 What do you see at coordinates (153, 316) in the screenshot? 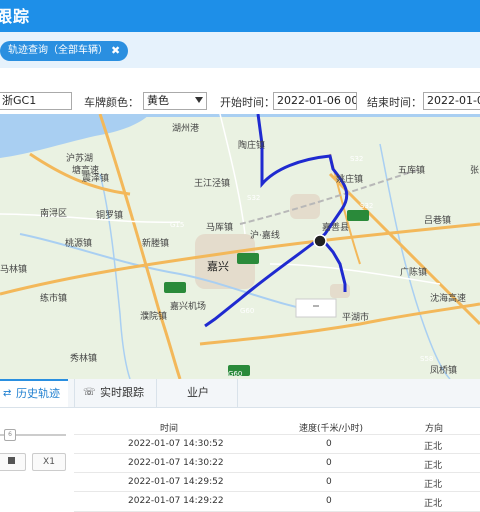
I see `map-place-label: 濮院镇` at bounding box center [153, 316].